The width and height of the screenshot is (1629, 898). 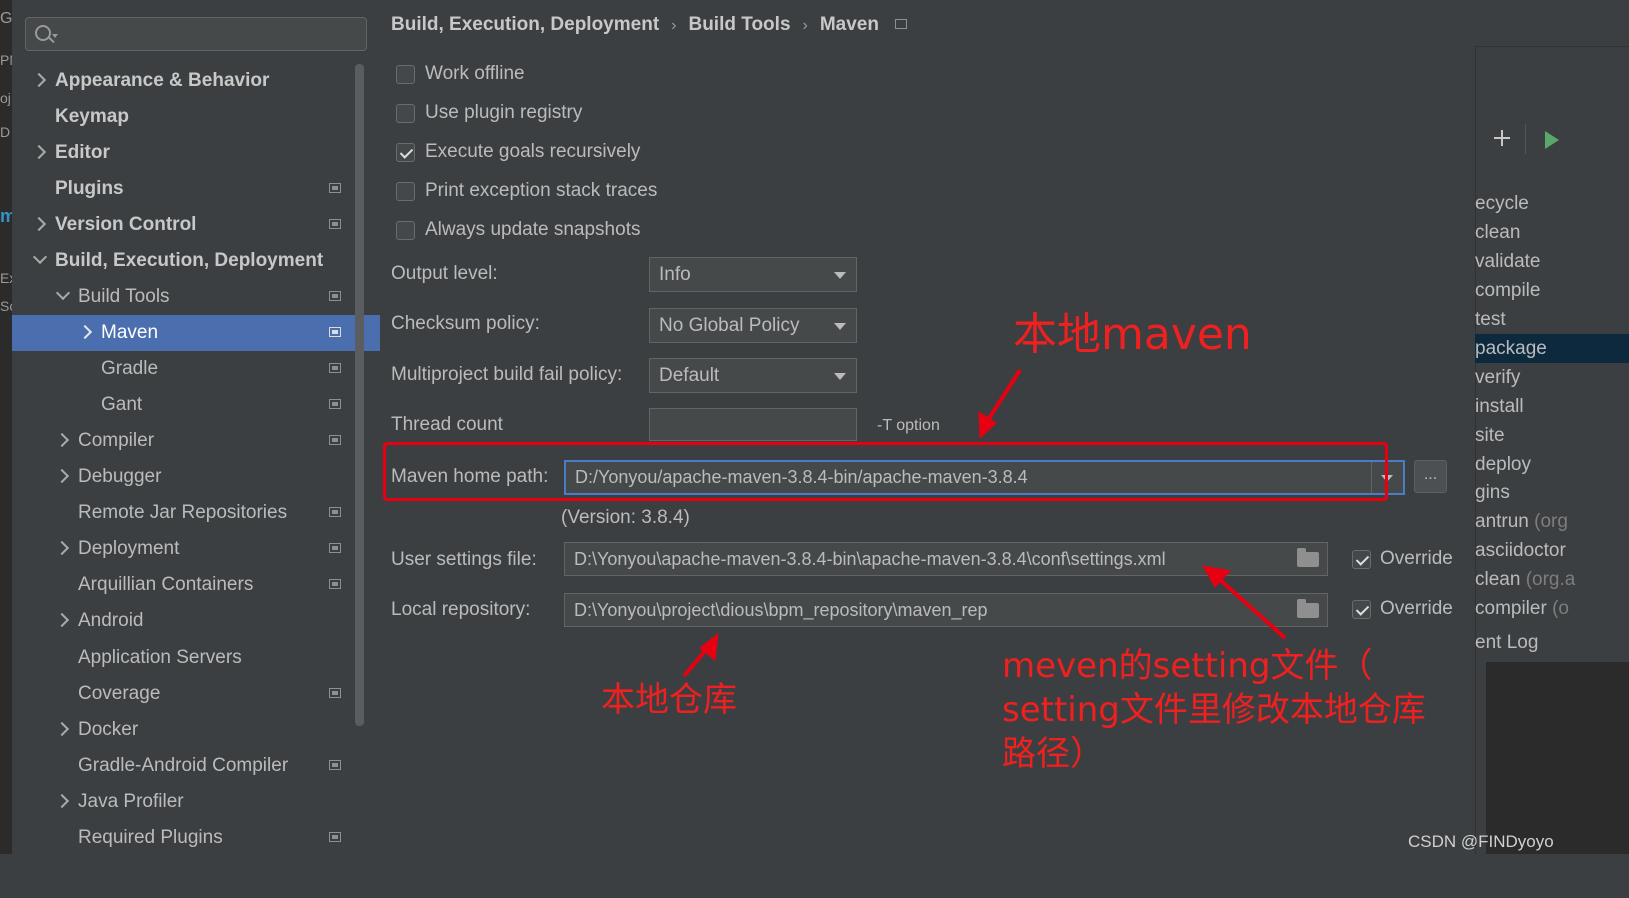 I want to click on annotation-arrows, so click(x=984, y=523).